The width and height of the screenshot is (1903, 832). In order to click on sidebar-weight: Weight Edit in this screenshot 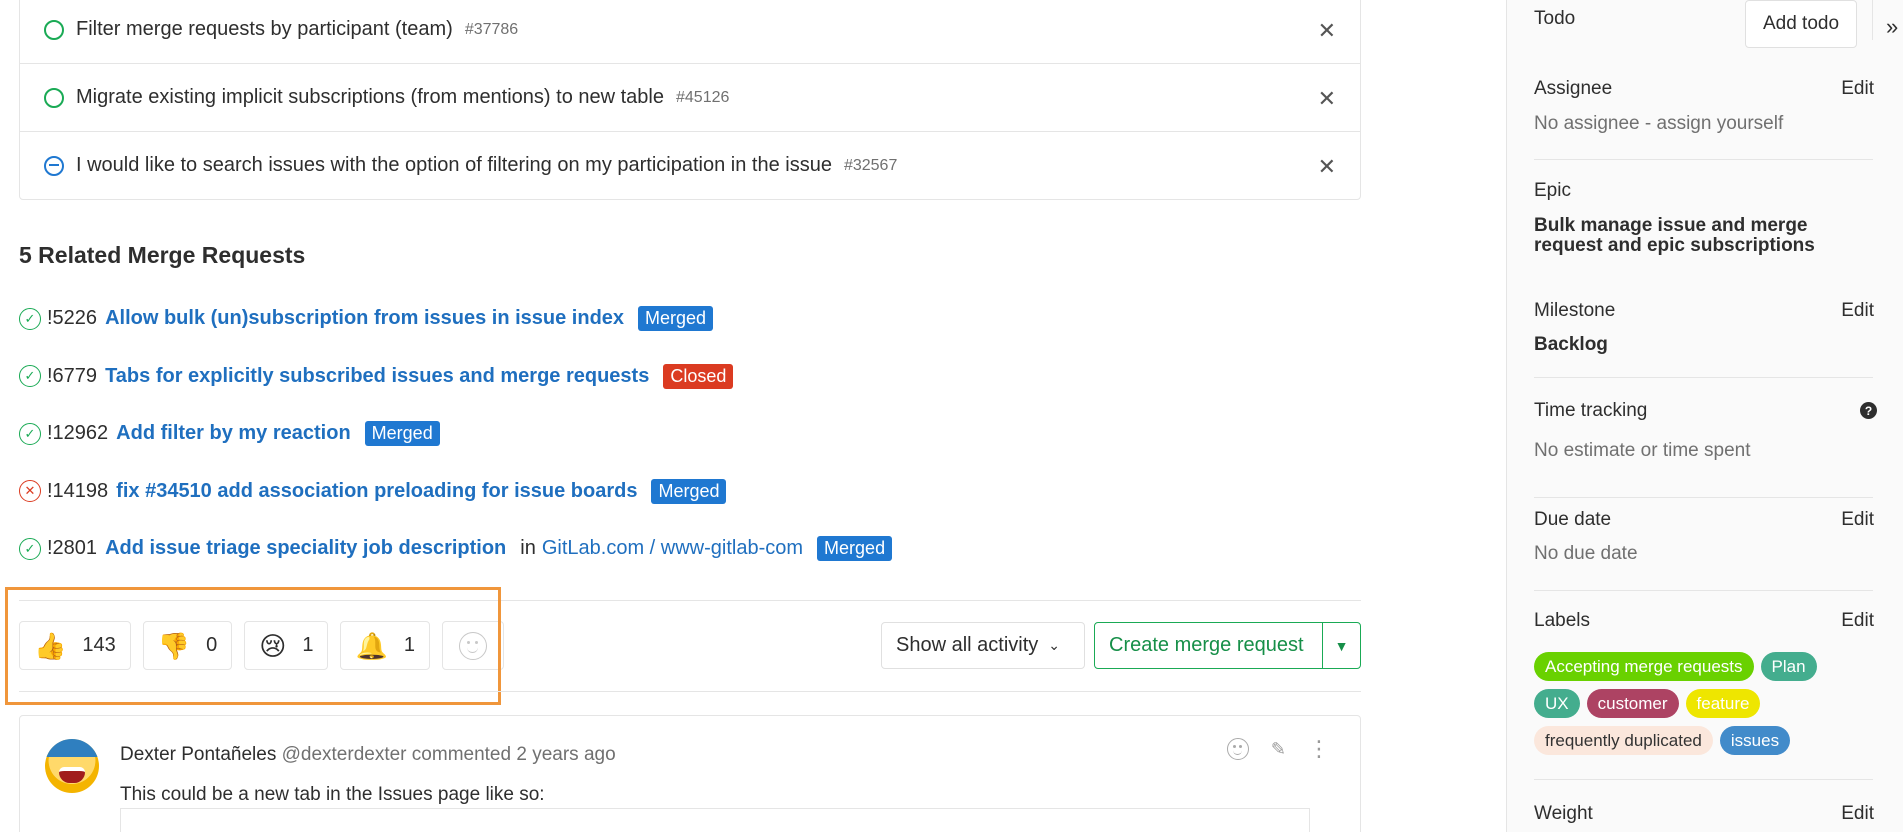, I will do `click(1704, 817)`.